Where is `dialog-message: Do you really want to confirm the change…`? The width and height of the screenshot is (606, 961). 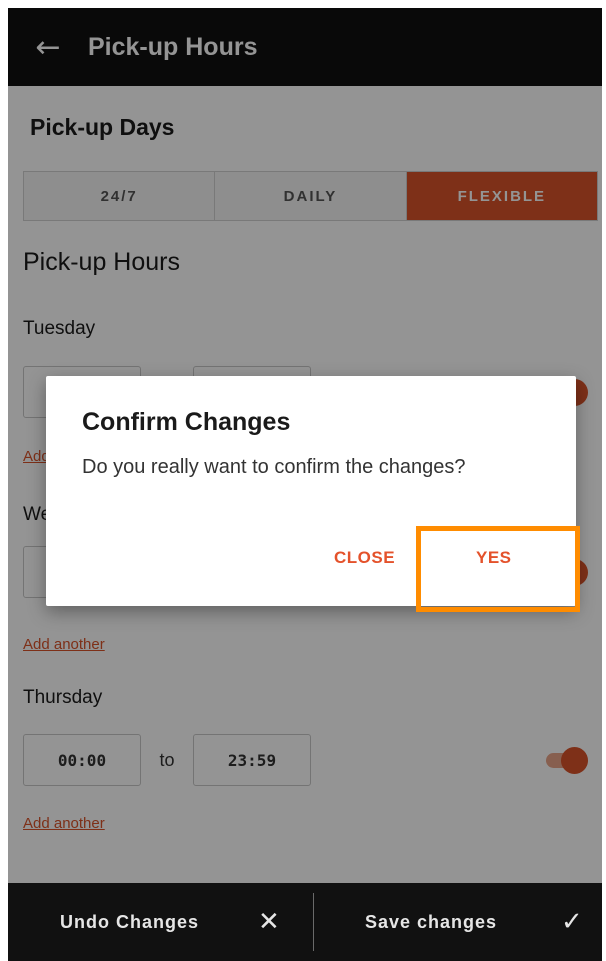
dialog-message: Do you really want to confirm the change… is located at coordinates (274, 467).